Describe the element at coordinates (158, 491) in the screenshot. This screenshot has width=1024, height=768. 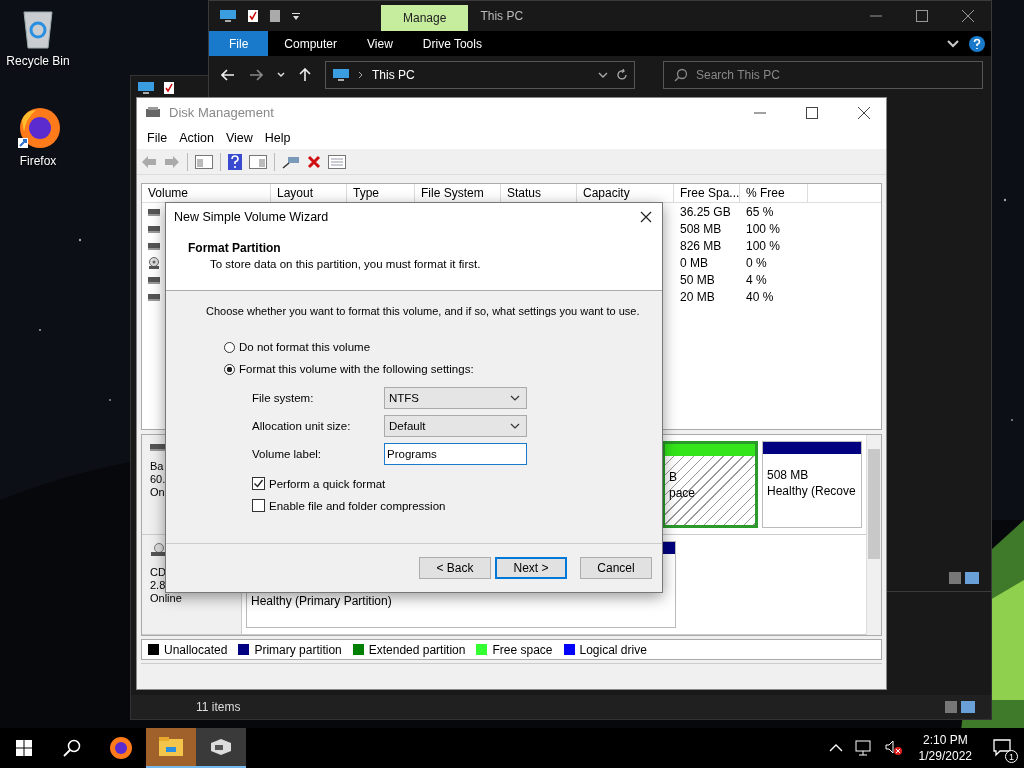
I see `disk-label: On` at that location.